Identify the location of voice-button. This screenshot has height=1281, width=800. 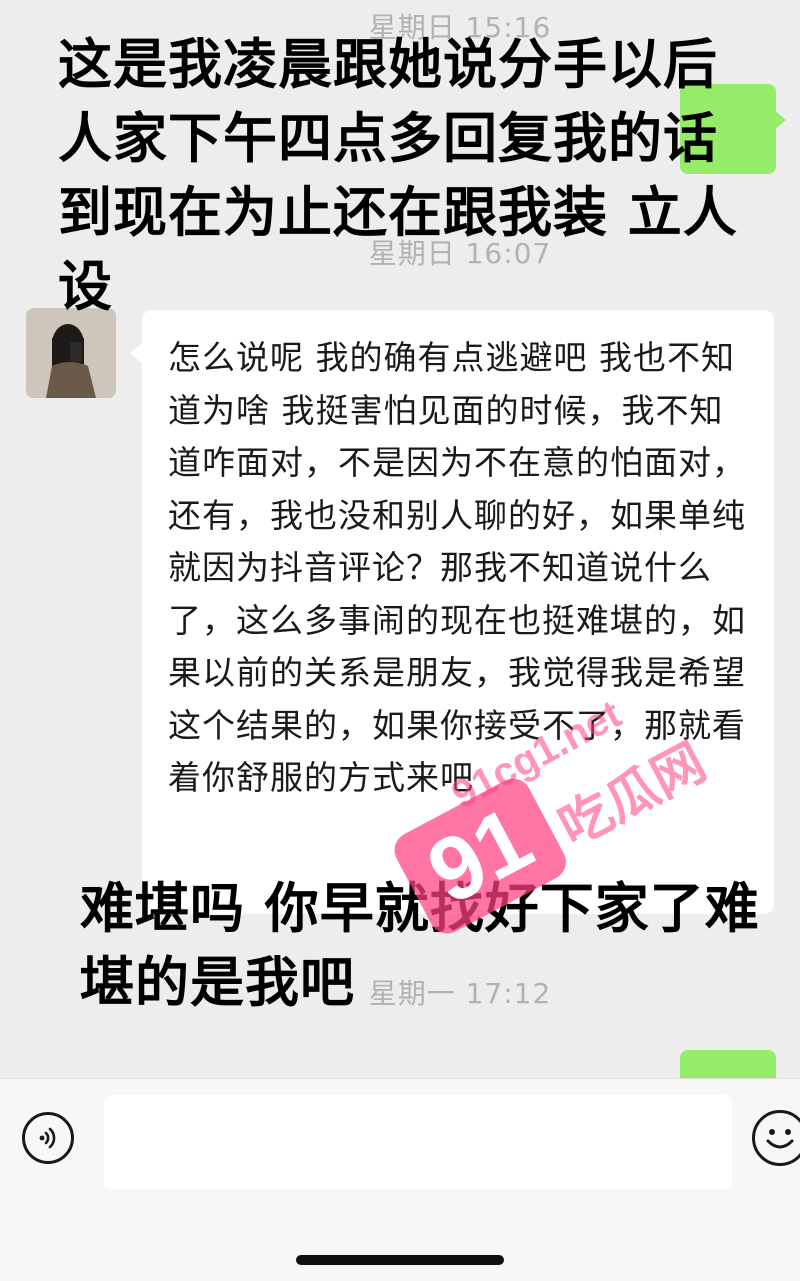
(48, 1138).